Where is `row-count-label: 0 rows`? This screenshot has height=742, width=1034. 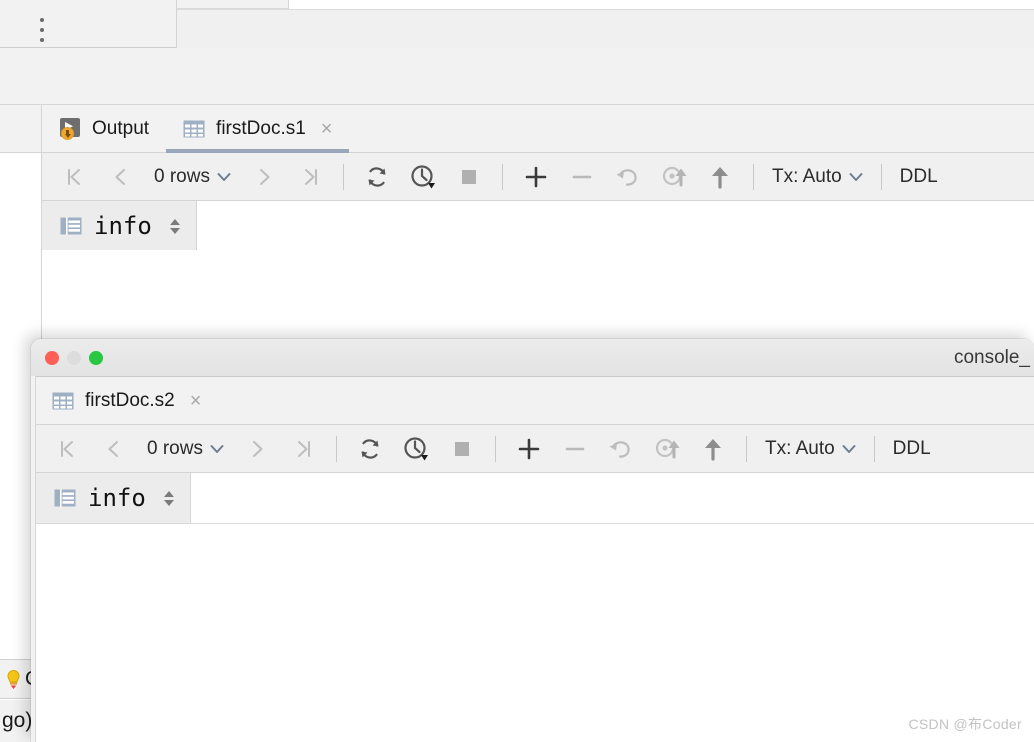 row-count-label: 0 rows is located at coordinates (175, 448).